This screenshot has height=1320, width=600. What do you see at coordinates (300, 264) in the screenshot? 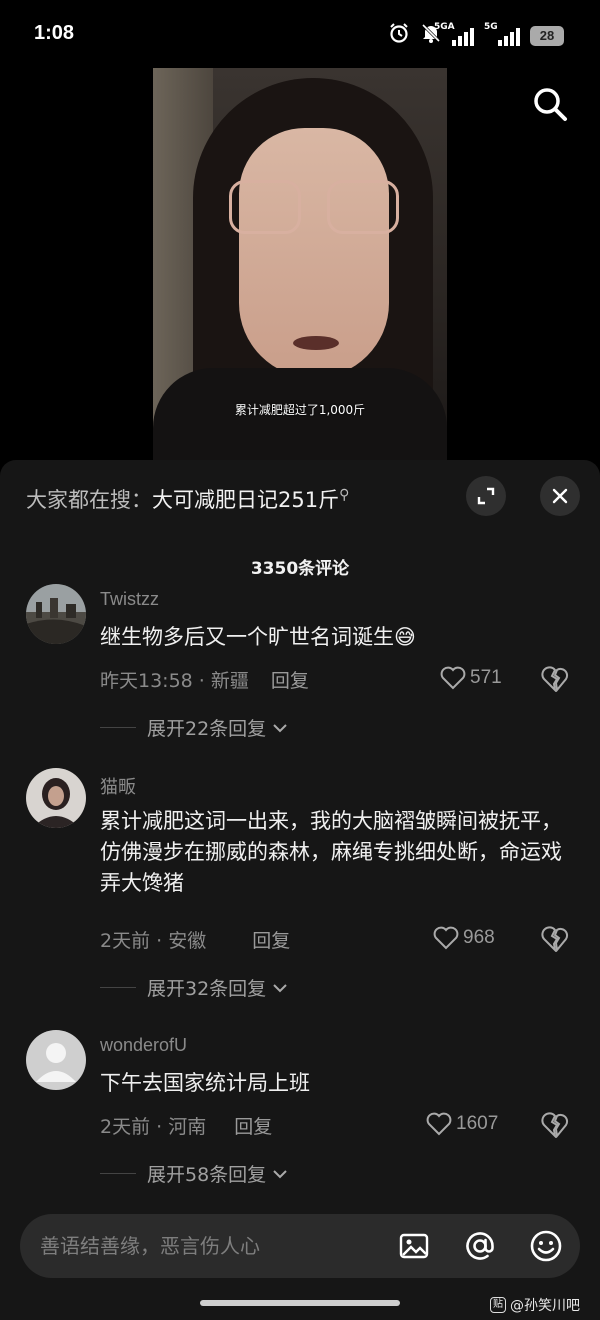
I see `video-frame: 累计减肥超过了1,000斤` at bounding box center [300, 264].